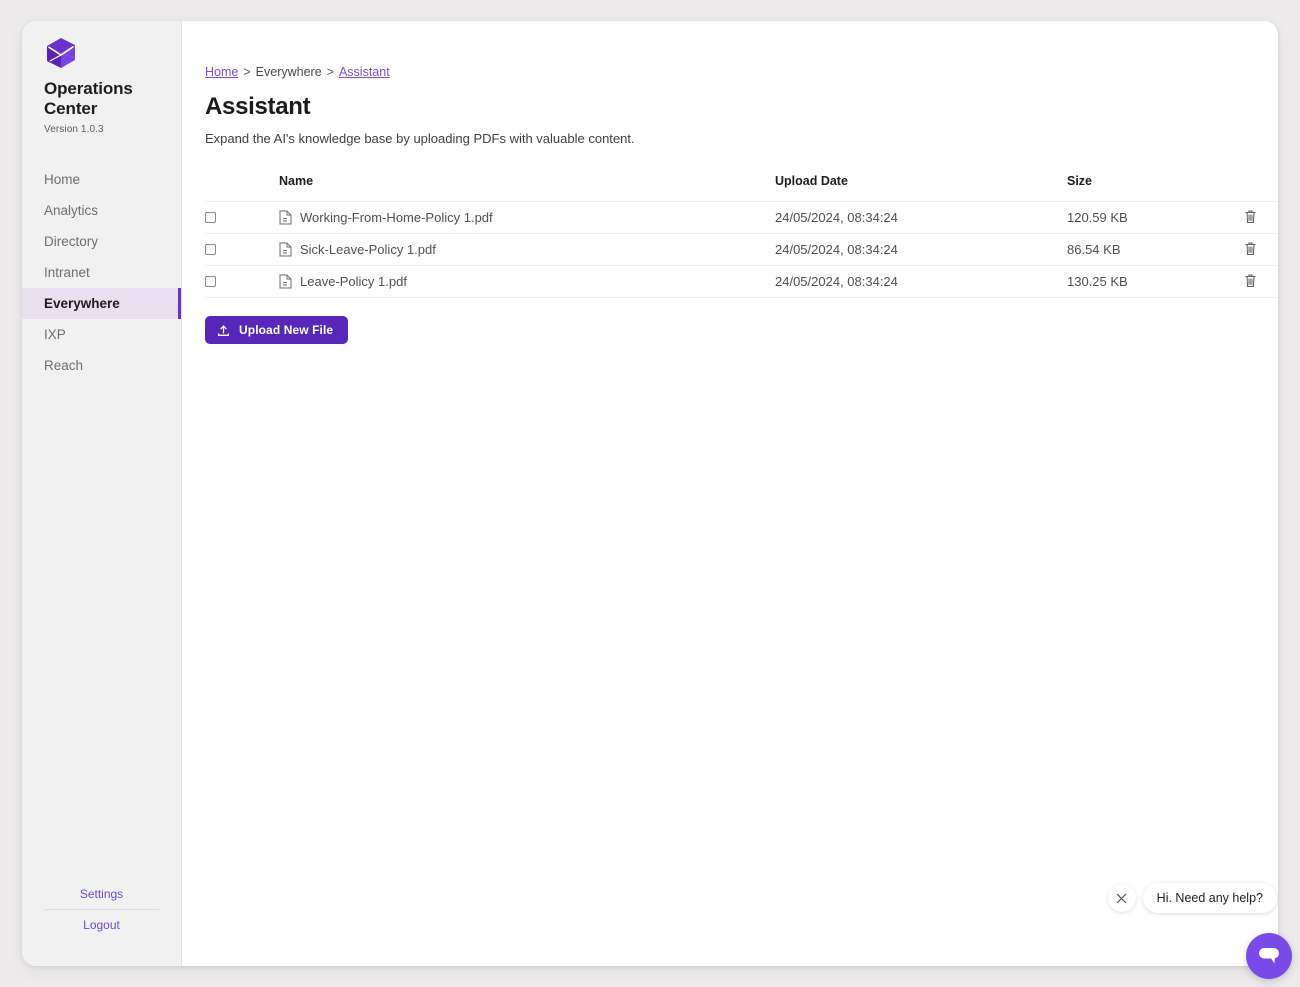 The width and height of the screenshot is (1300, 987). Describe the element at coordinates (101, 179) in the screenshot. I see `sidebar-item-home: Home` at that location.